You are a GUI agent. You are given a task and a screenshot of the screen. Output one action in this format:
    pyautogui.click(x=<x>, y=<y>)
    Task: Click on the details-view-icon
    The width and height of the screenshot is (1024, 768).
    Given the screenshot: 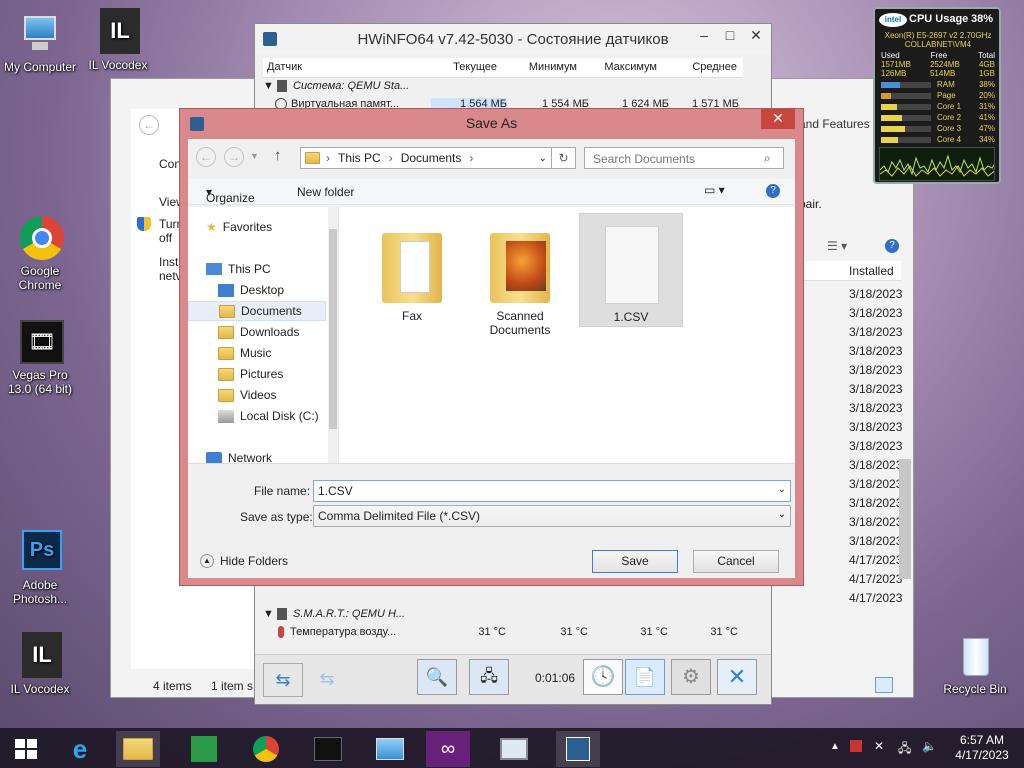 What is the action you would take?
    pyautogui.click(x=884, y=685)
    